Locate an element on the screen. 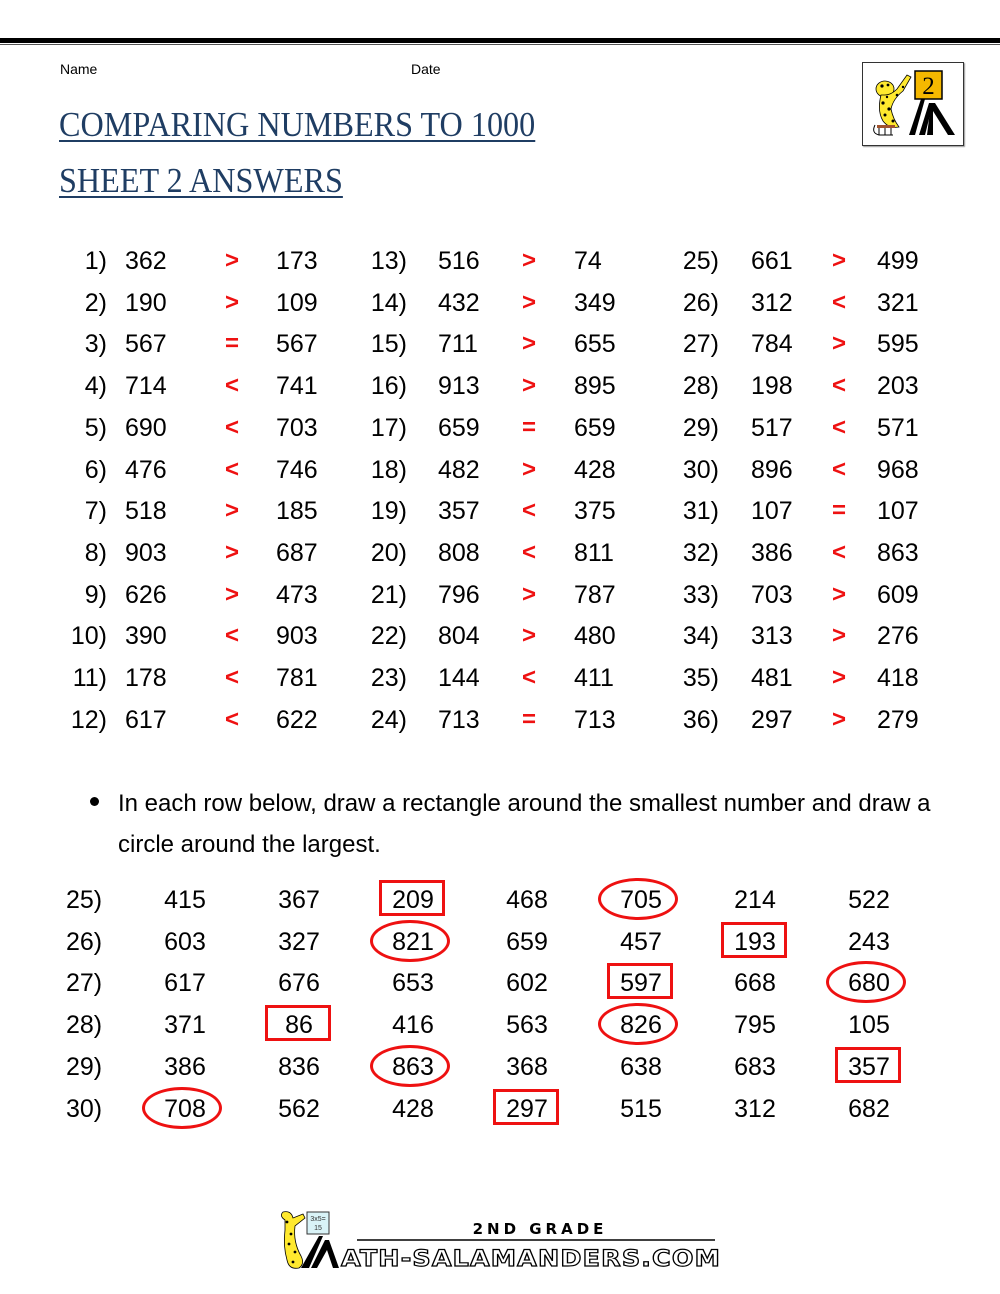 The height and width of the screenshot is (1294, 1000). ordering-value: 371 is located at coordinates (185, 1025).